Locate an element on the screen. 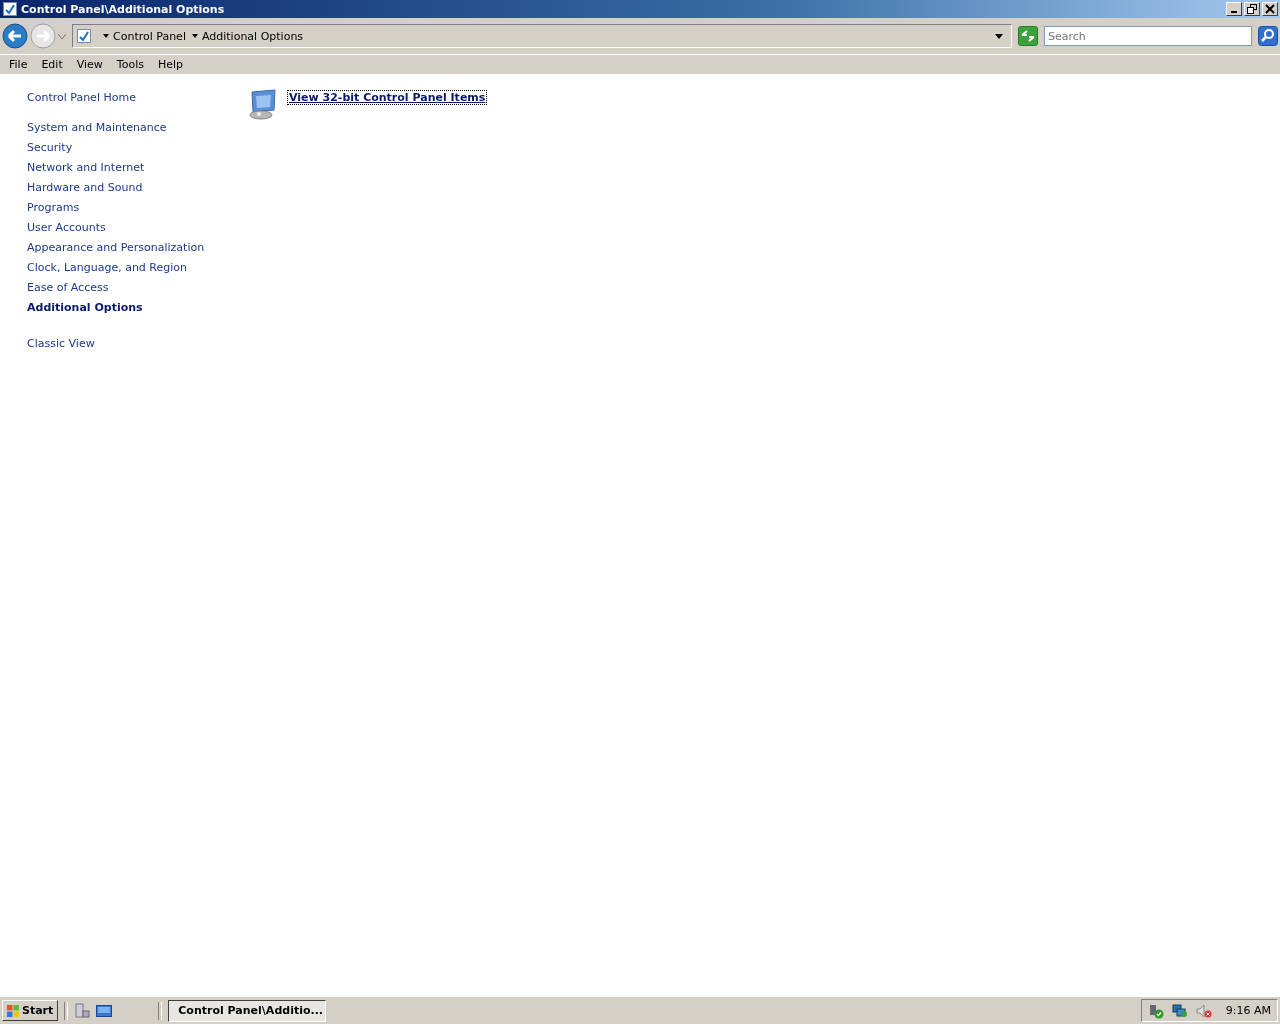 This screenshot has width=1280, height=1024. sidebar-link: System and Maintenance is located at coordinates (122, 128).